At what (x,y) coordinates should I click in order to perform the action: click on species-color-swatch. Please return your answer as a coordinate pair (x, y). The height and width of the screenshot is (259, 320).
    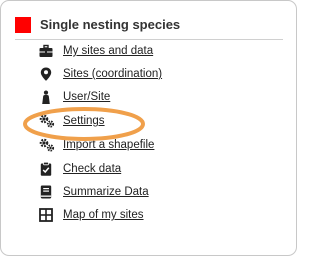
    Looking at the image, I should click on (23, 25).